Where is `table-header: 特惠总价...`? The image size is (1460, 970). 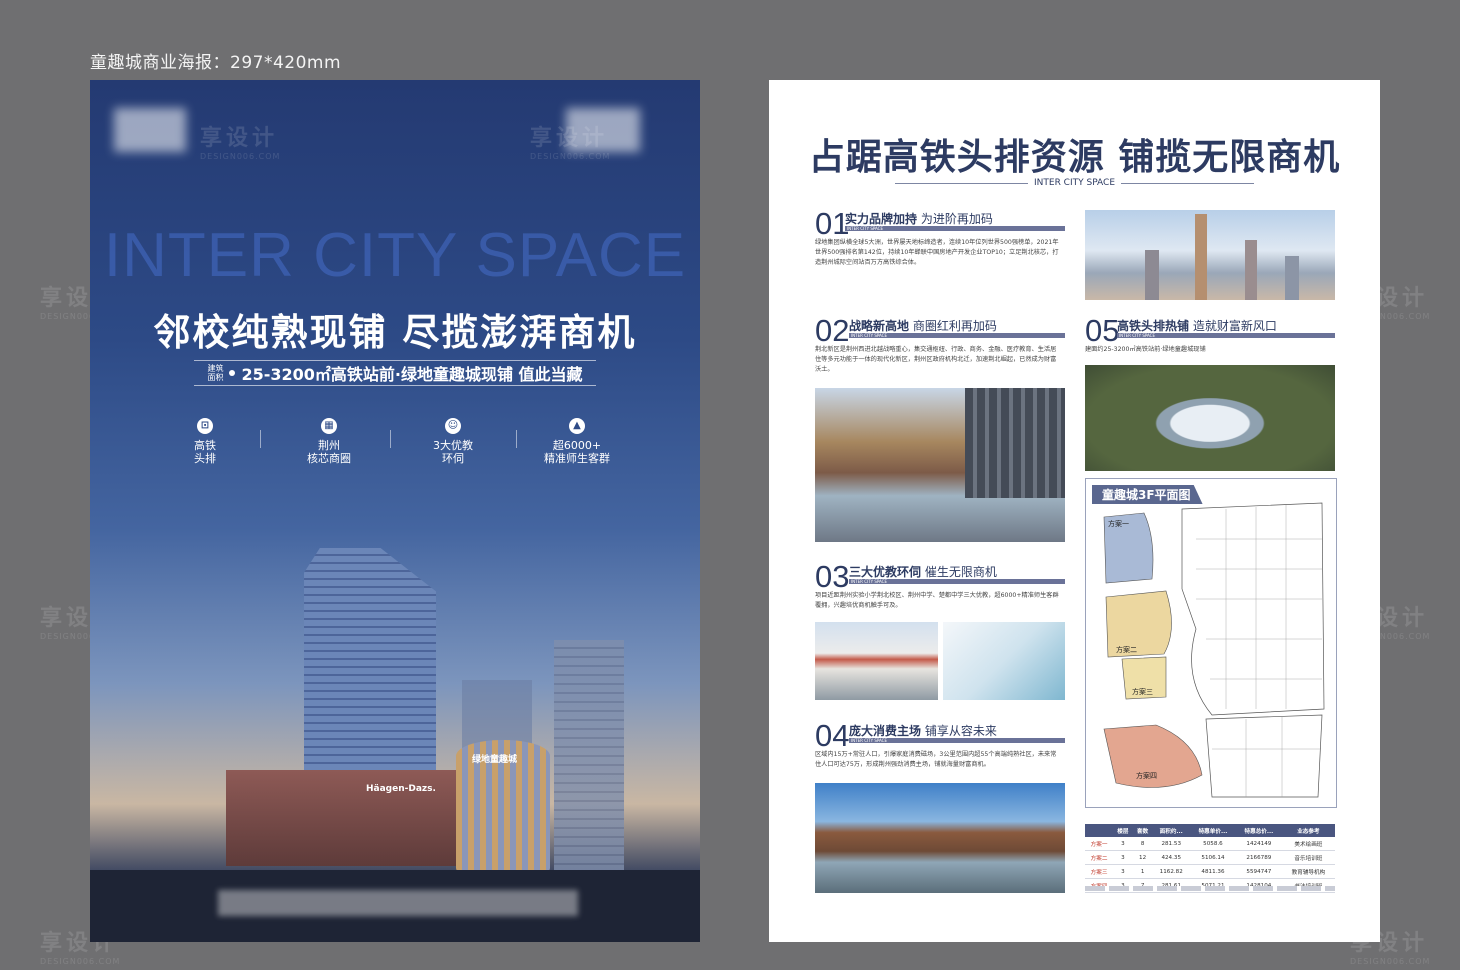 table-header: 特惠总价... is located at coordinates (1258, 830).